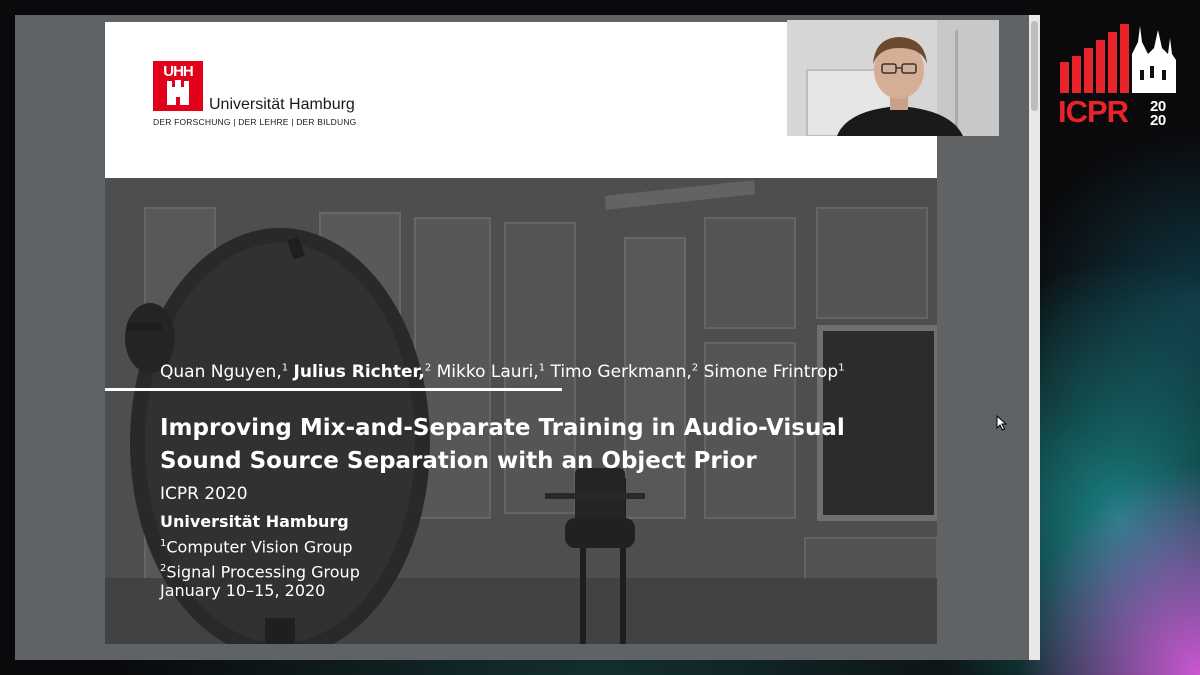 The image size is (1200, 675). Describe the element at coordinates (333, 389) in the screenshot. I see `title-divider` at that location.